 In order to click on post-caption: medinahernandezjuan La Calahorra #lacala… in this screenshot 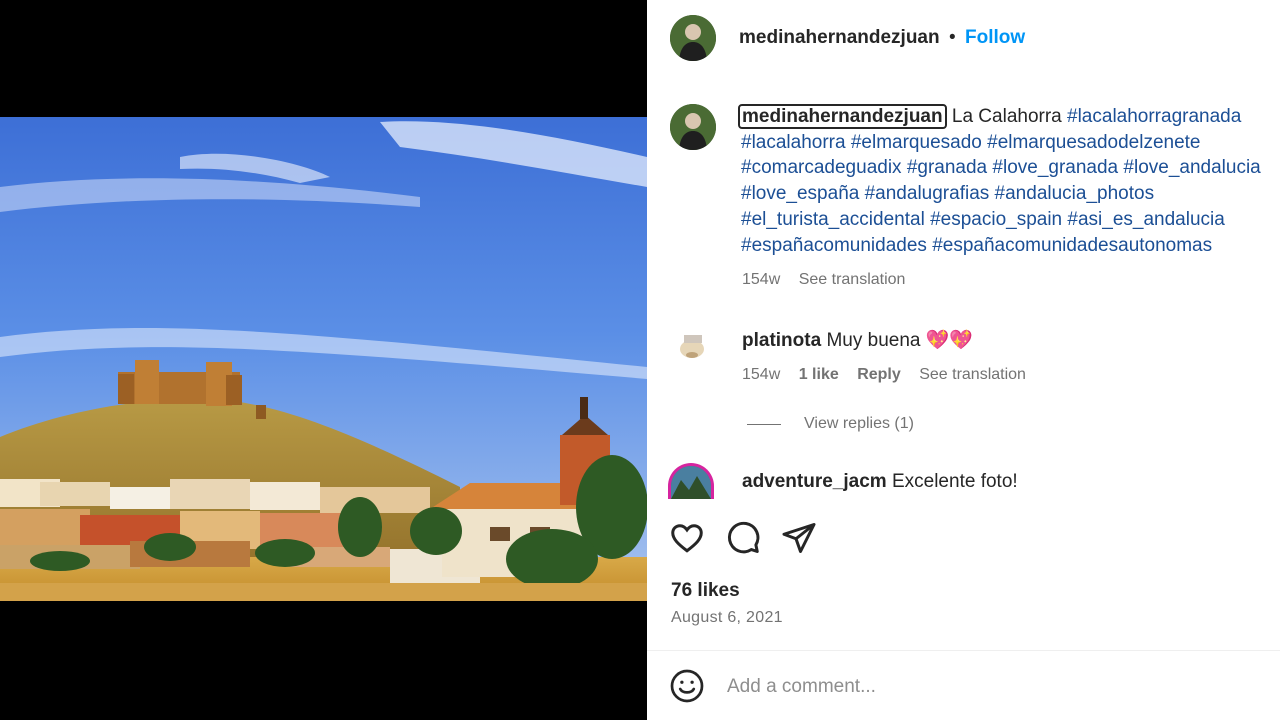, I will do `click(1009, 181)`.